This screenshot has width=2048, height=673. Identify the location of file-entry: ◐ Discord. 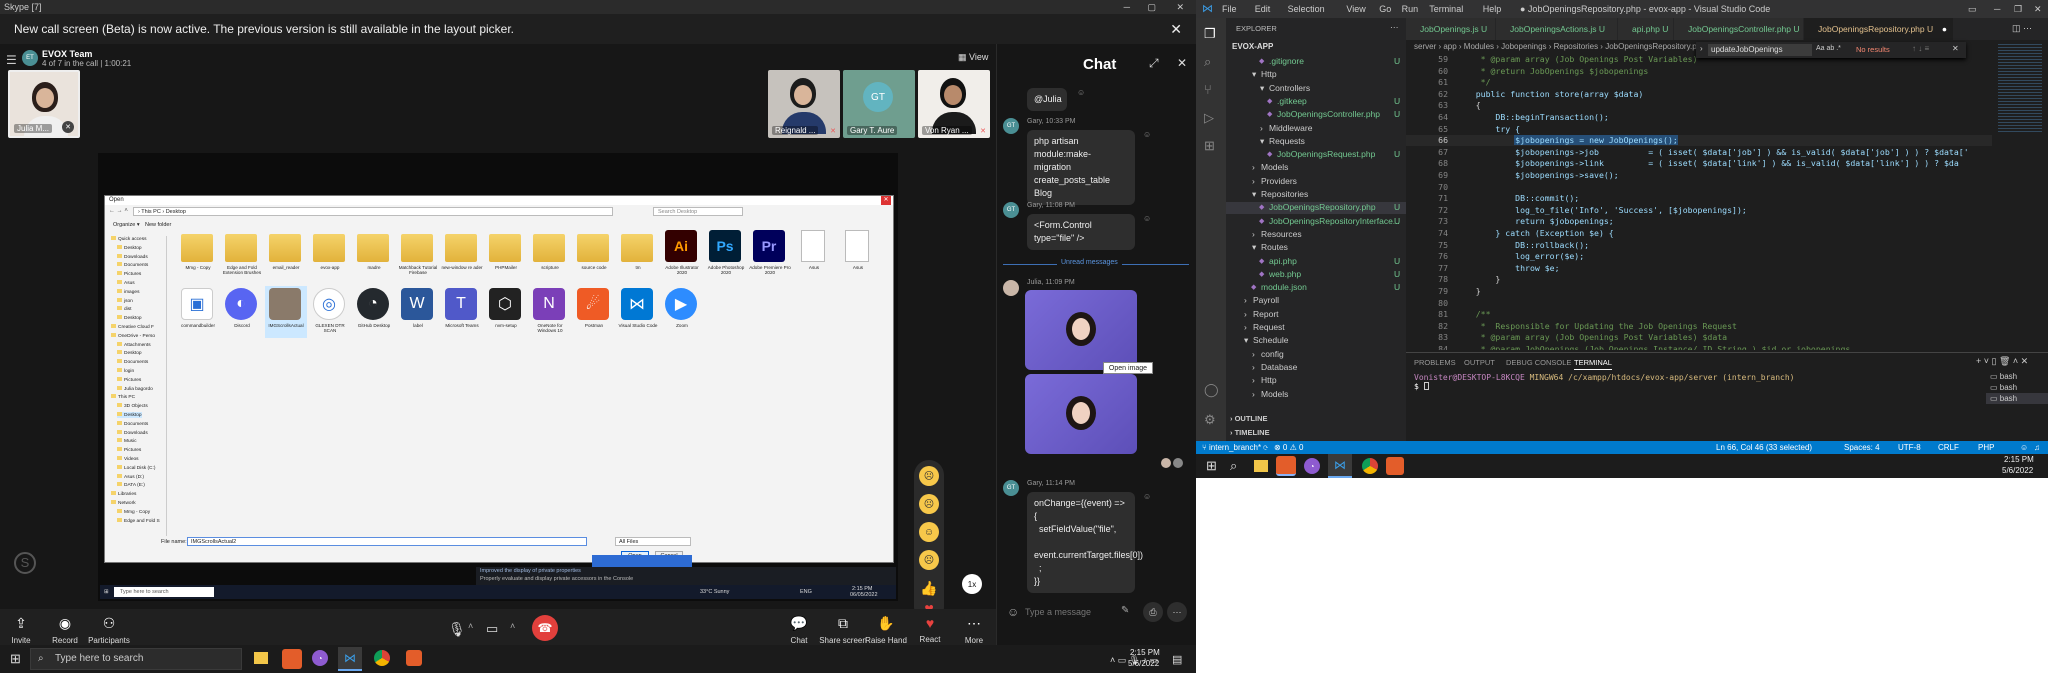
(242, 312).